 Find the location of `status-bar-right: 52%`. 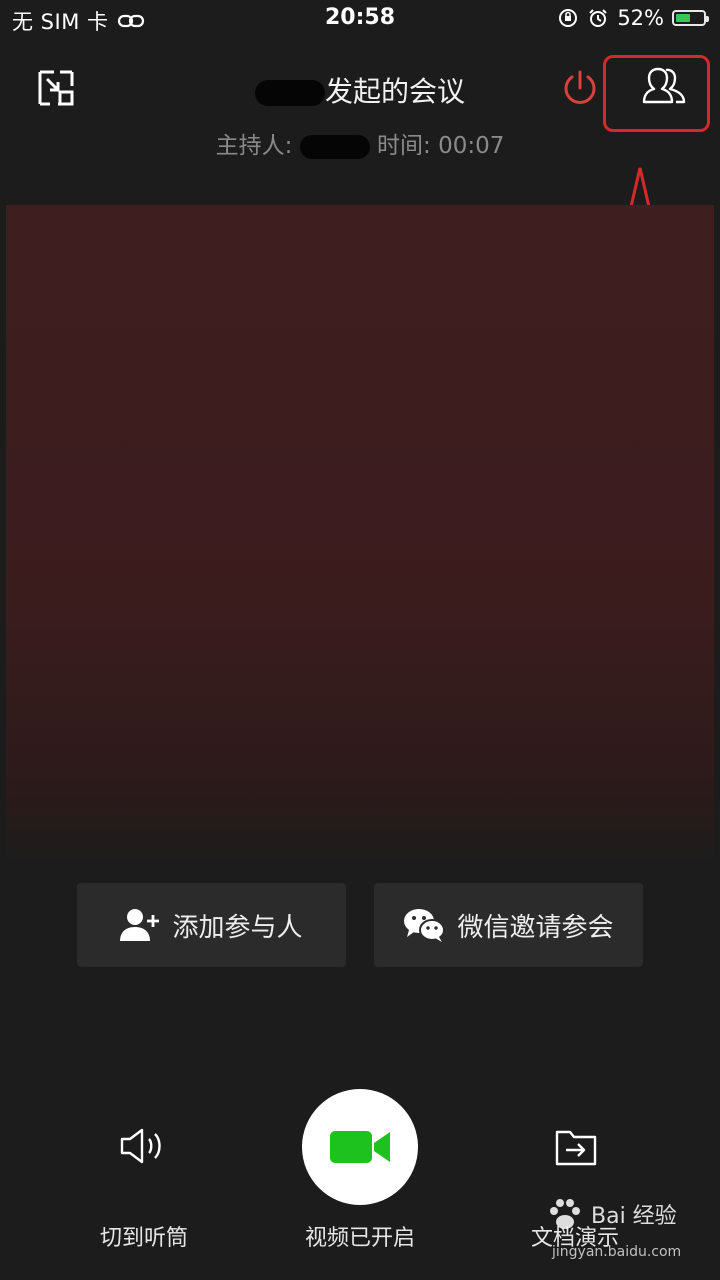

status-bar-right: 52% is located at coordinates (633, 18).